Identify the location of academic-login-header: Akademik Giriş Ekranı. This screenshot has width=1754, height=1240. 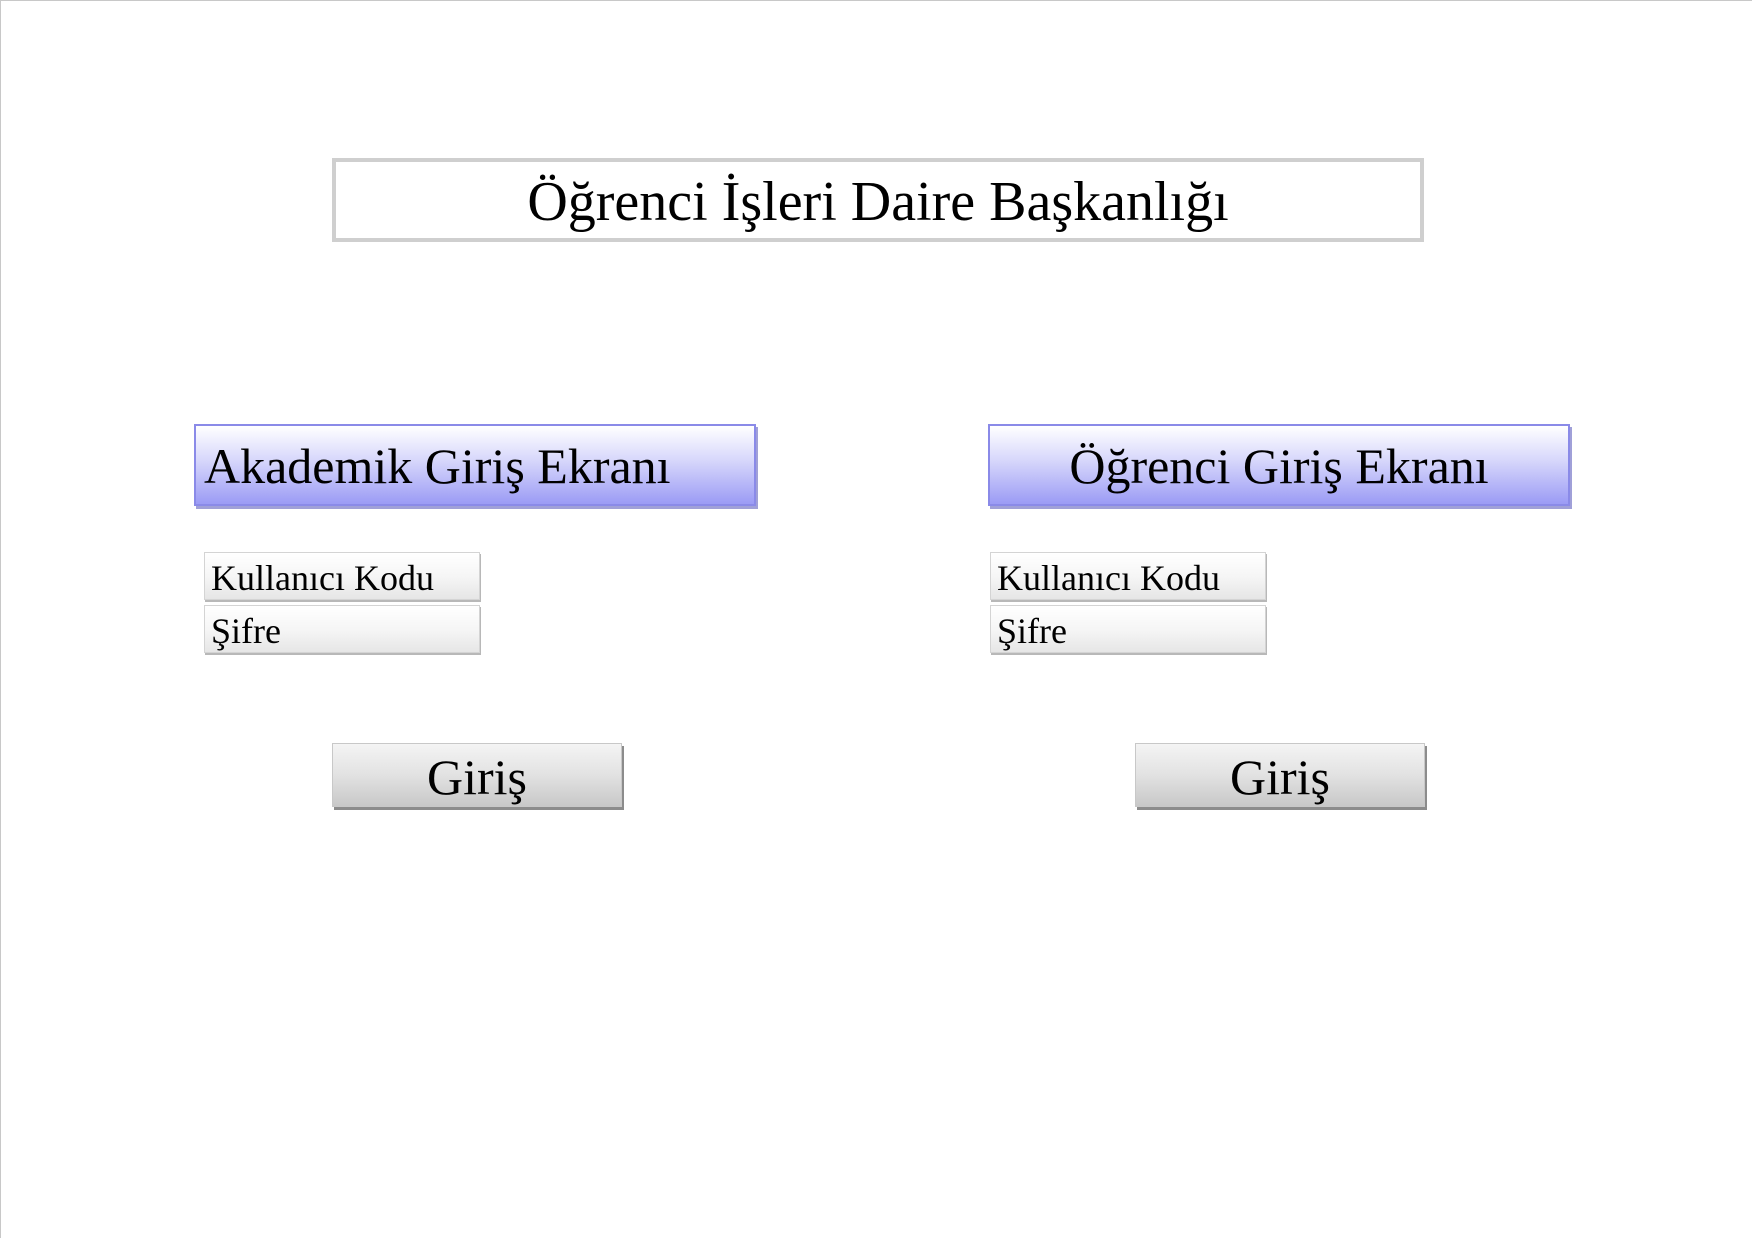
(475, 465).